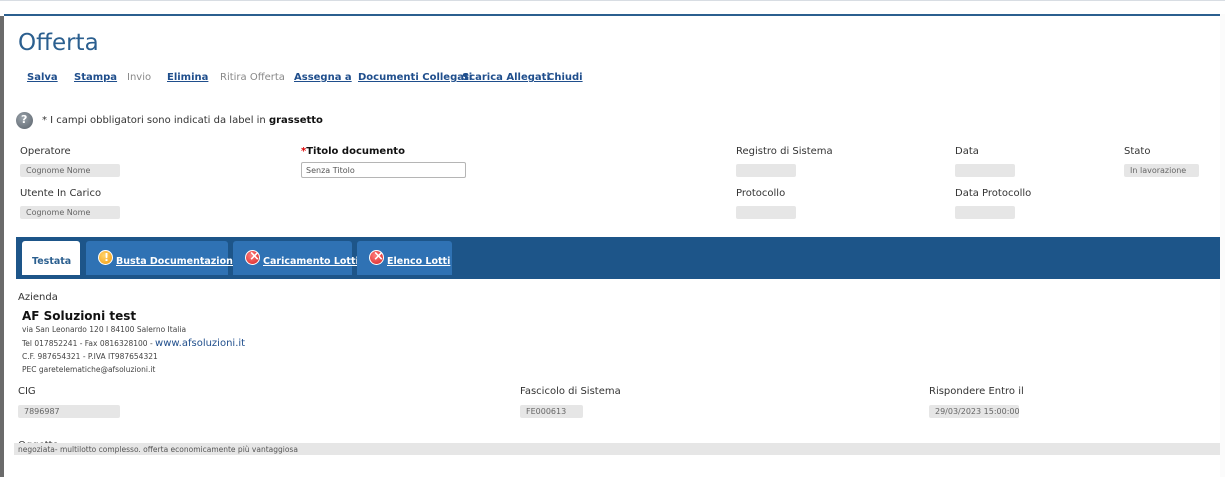 This screenshot has height=477, width=1225. Describe the element at coordinates (985, 212) in the screenshot. I see `data-protocollo-field` at that location.